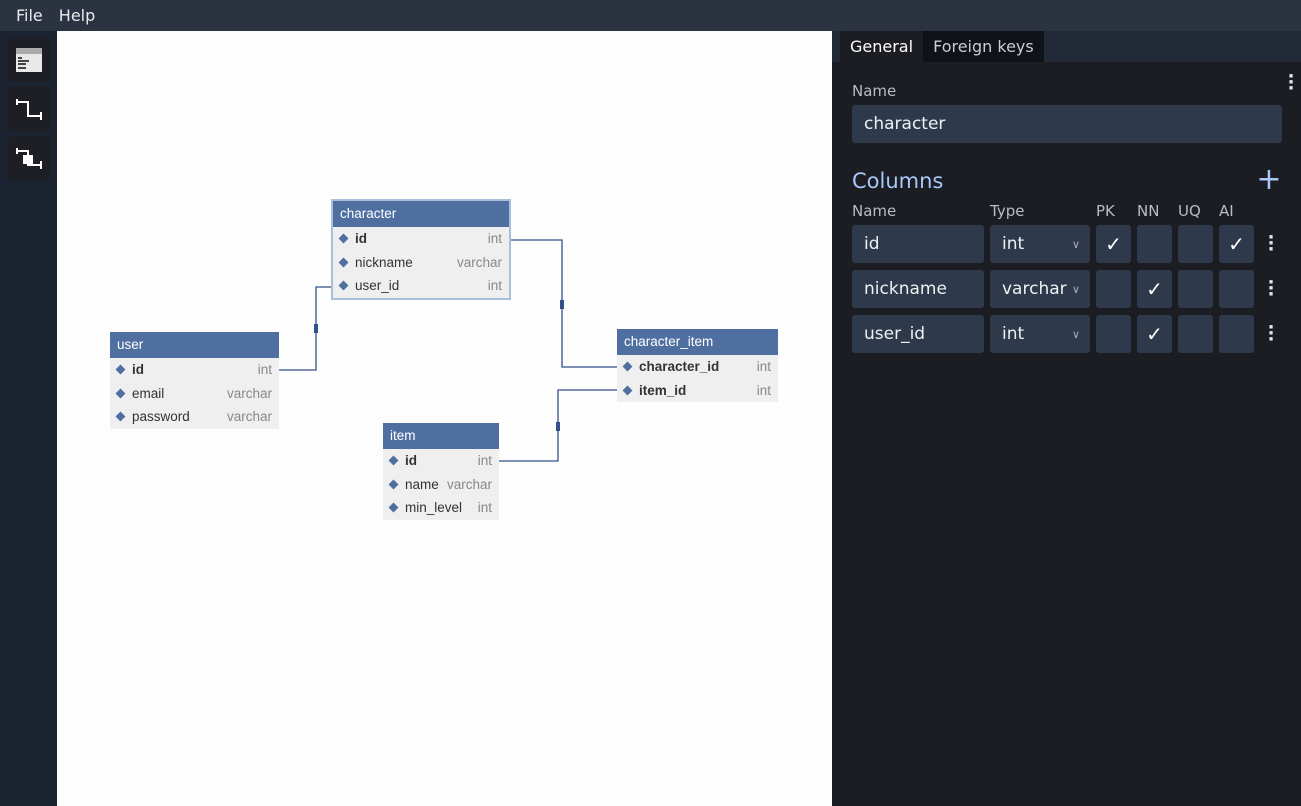 Image resolution: width=1301 pixels, height=806 pixels. Describe the element at coordinates (1075, 244) in the screenshot. I see `chevron-down-icon: ∨` at that location.